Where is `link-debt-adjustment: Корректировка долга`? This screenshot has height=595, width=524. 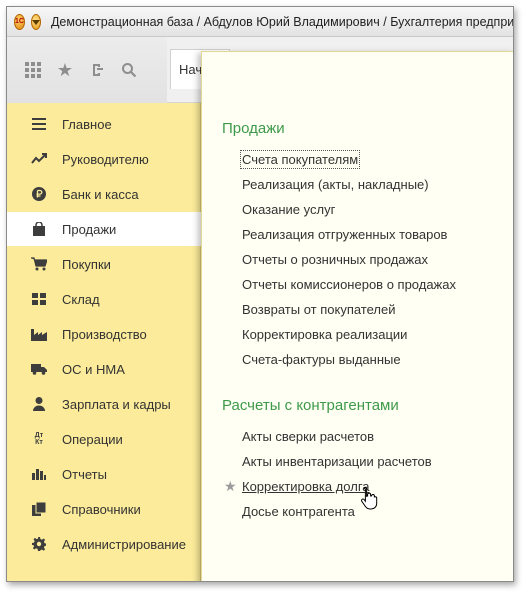 link-debt-adjustment: Корректировка долга is located at coordinates (306, 486).